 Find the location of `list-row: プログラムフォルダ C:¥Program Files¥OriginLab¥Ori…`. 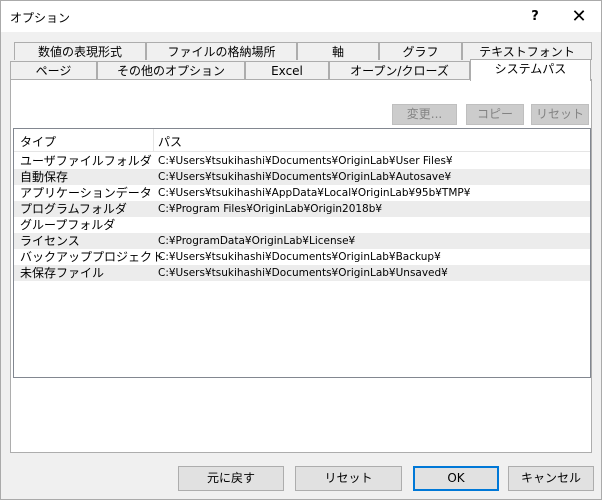

list-row: プログラムフォルダ C:¥Program Files¥OriginLab¥Ori… is located at coordinates (302, 209).